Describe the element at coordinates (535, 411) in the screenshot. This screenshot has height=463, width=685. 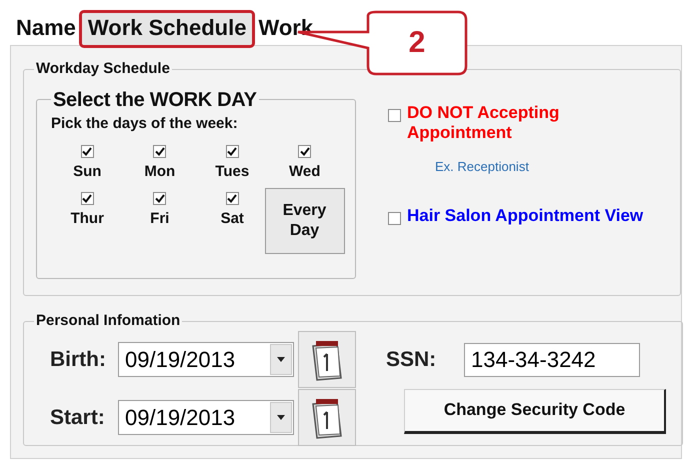
I see `change-security-code-button: Change Security Code` at that location.